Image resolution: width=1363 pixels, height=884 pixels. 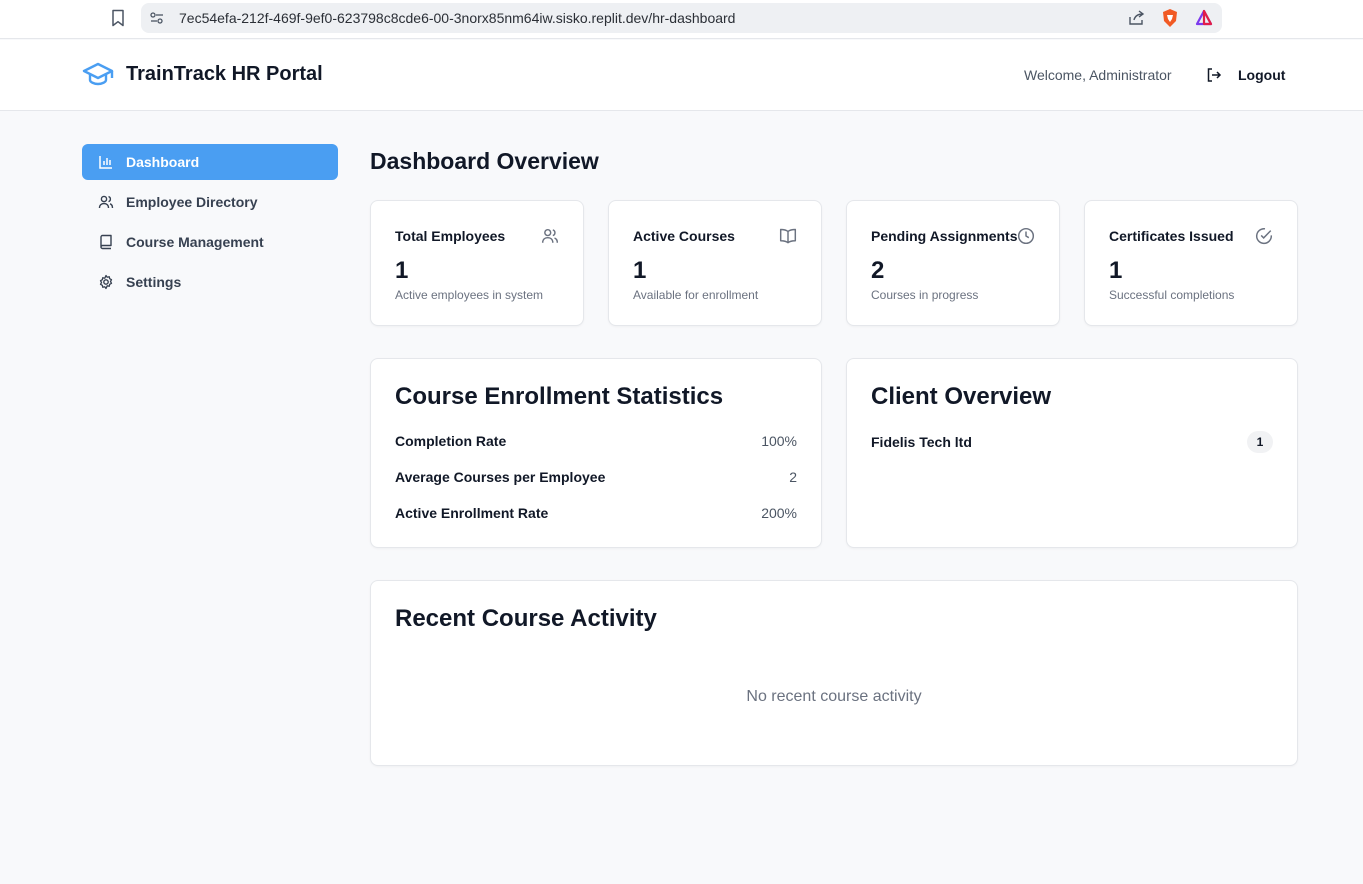 I want to click on check-circle-icon, so click(x=1264, y=236).